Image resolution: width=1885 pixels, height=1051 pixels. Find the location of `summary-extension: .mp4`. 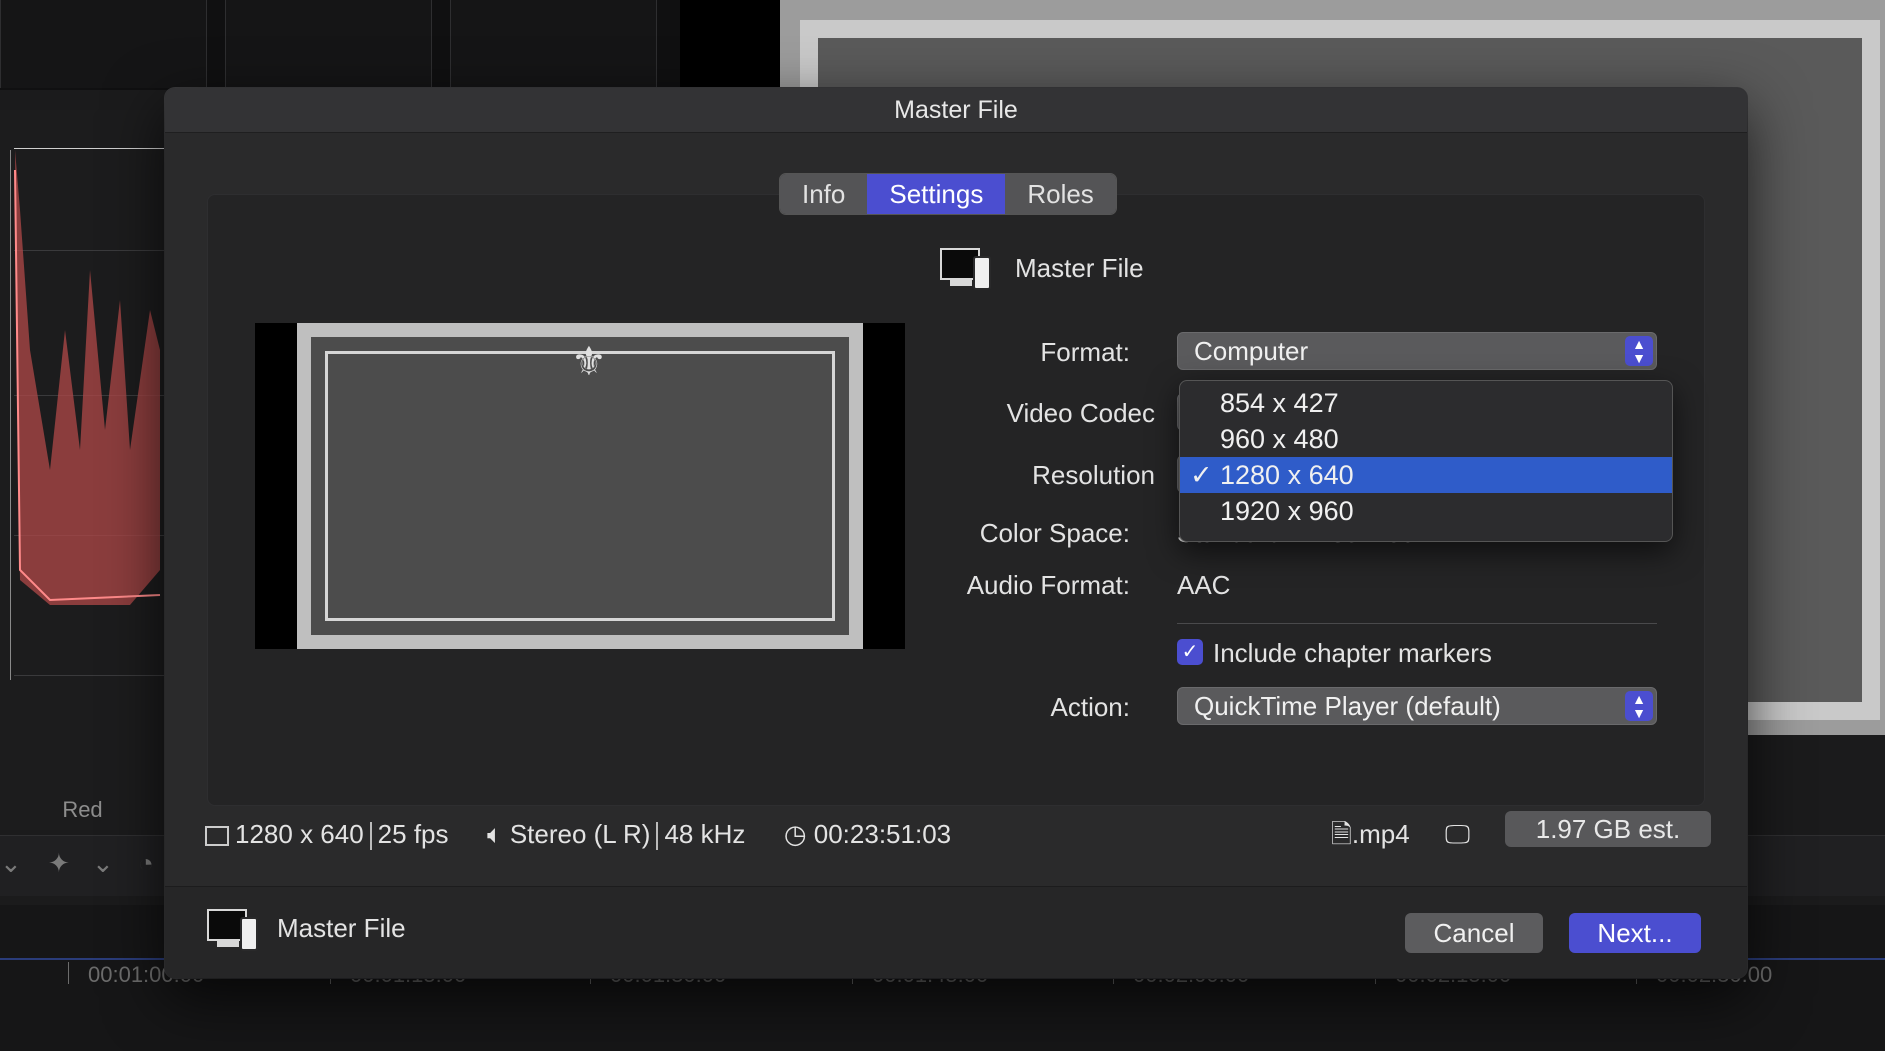

summary-extension: .mp4 is located at coordinates (1380, 834).